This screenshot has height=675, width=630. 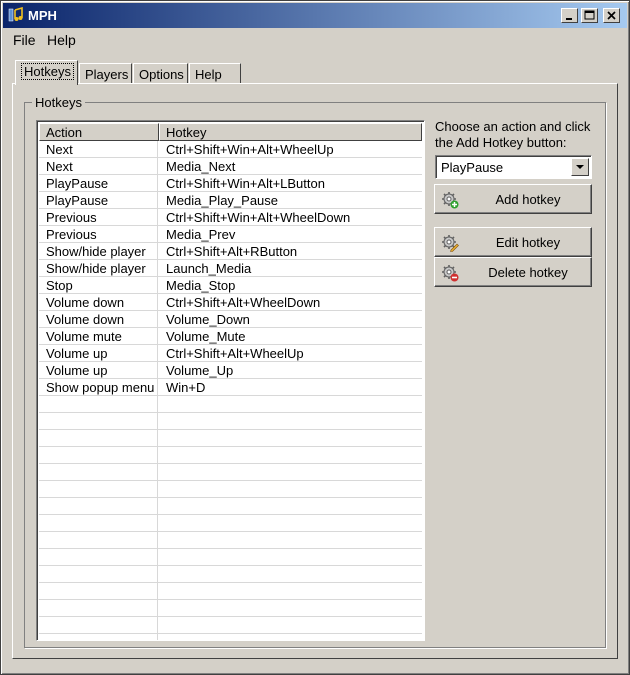 I want to click on menu-help-label: Help, so click(x=61, y=40).